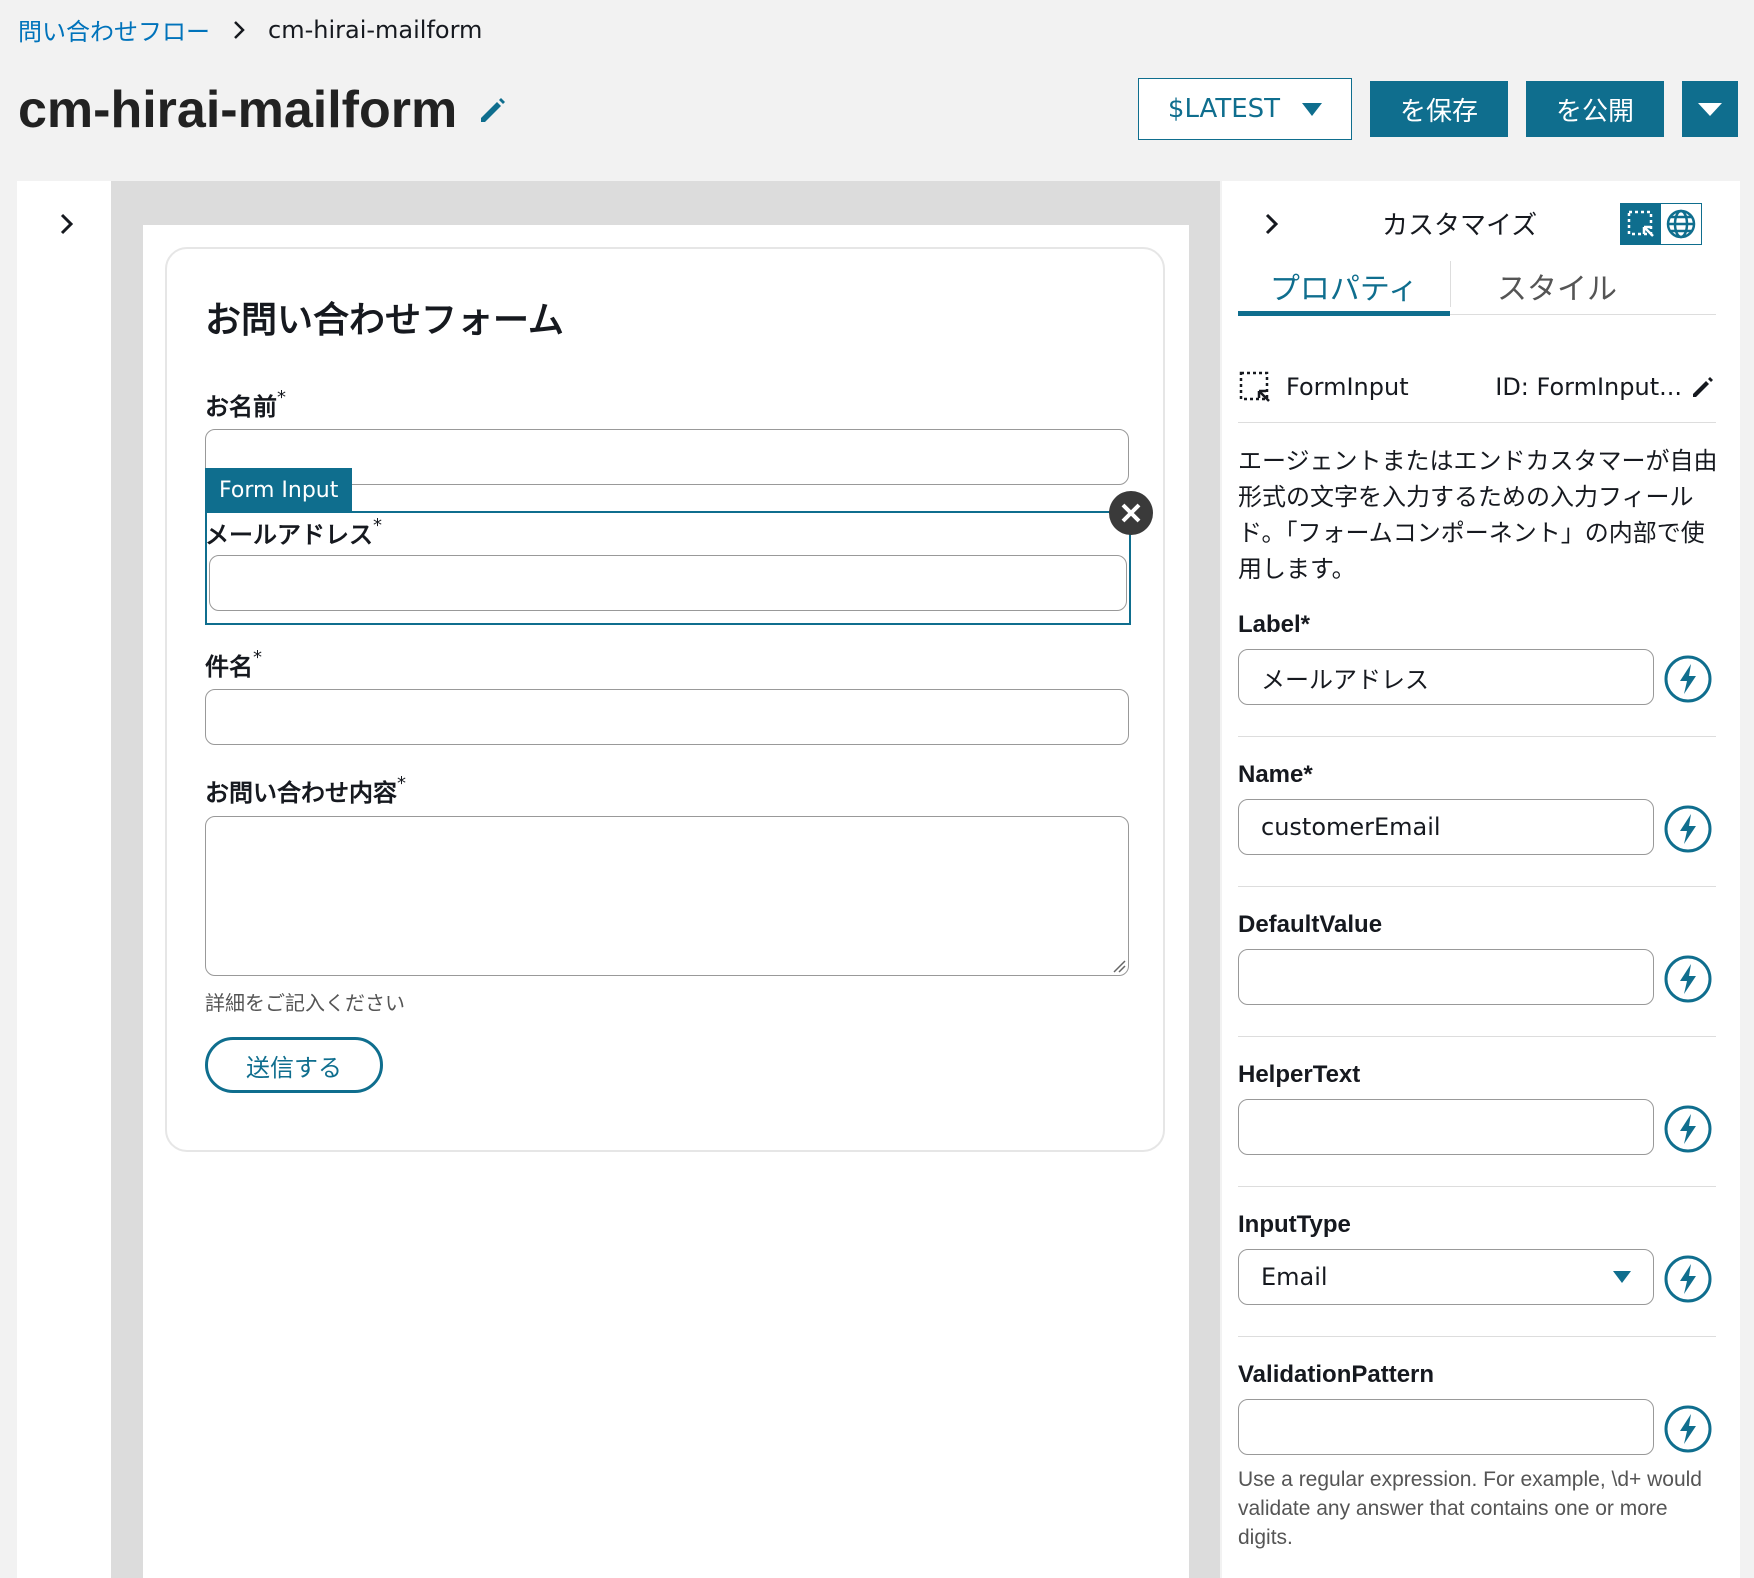 This screenshot has height=1578, width=1754. What do you see at coordinates (667, 896) in the screenshot?
I see `message-textarea` at bounding box center [667, 896].